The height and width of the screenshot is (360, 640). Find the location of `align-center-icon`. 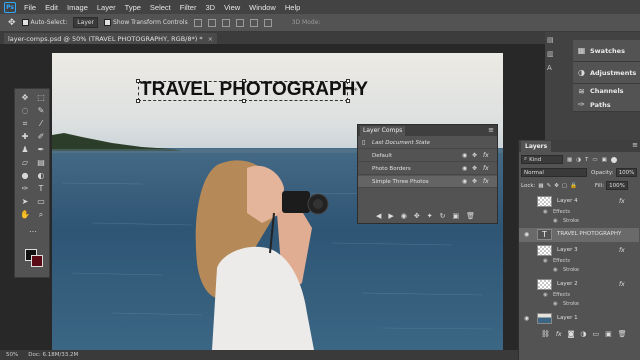

align-center-icon is located at coordinates (253, 22).